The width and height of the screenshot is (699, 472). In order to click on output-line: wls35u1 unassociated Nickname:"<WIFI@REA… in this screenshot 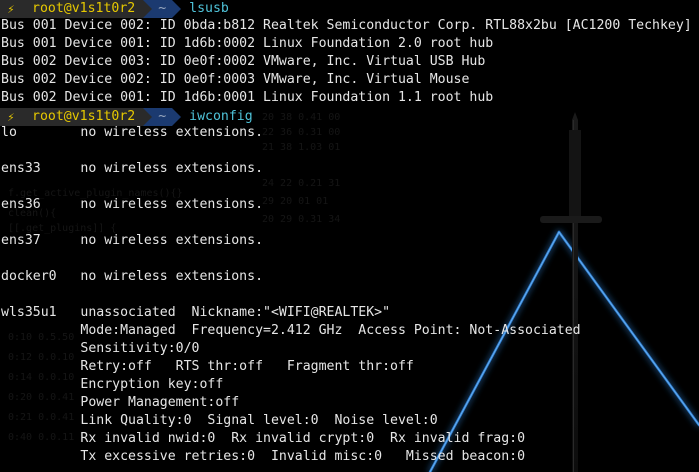, I will do `click(196, 312)`.